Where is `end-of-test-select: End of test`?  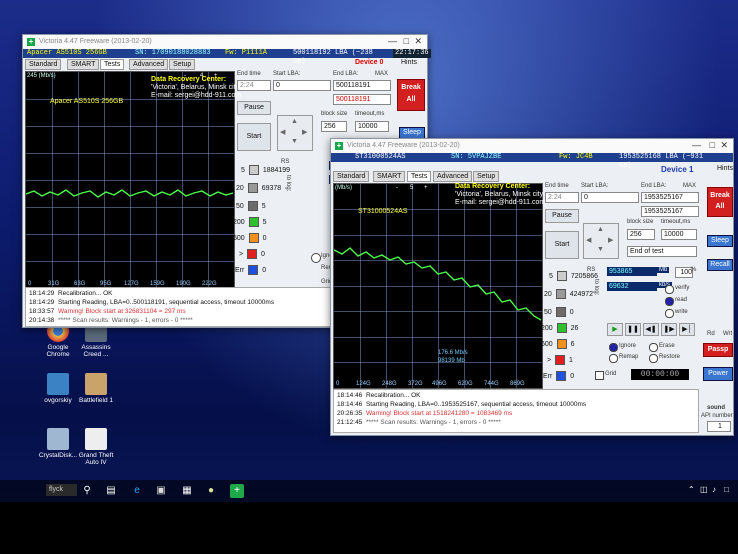 end-of-test-select: End of test is located at coordinates (662, 251).